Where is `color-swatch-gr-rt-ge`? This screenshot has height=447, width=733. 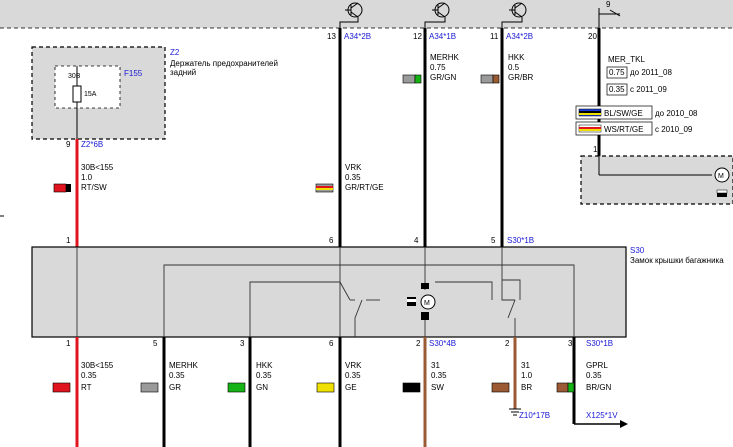
color-swatch-gr-rt-ge is located at coordinates (324, 188).